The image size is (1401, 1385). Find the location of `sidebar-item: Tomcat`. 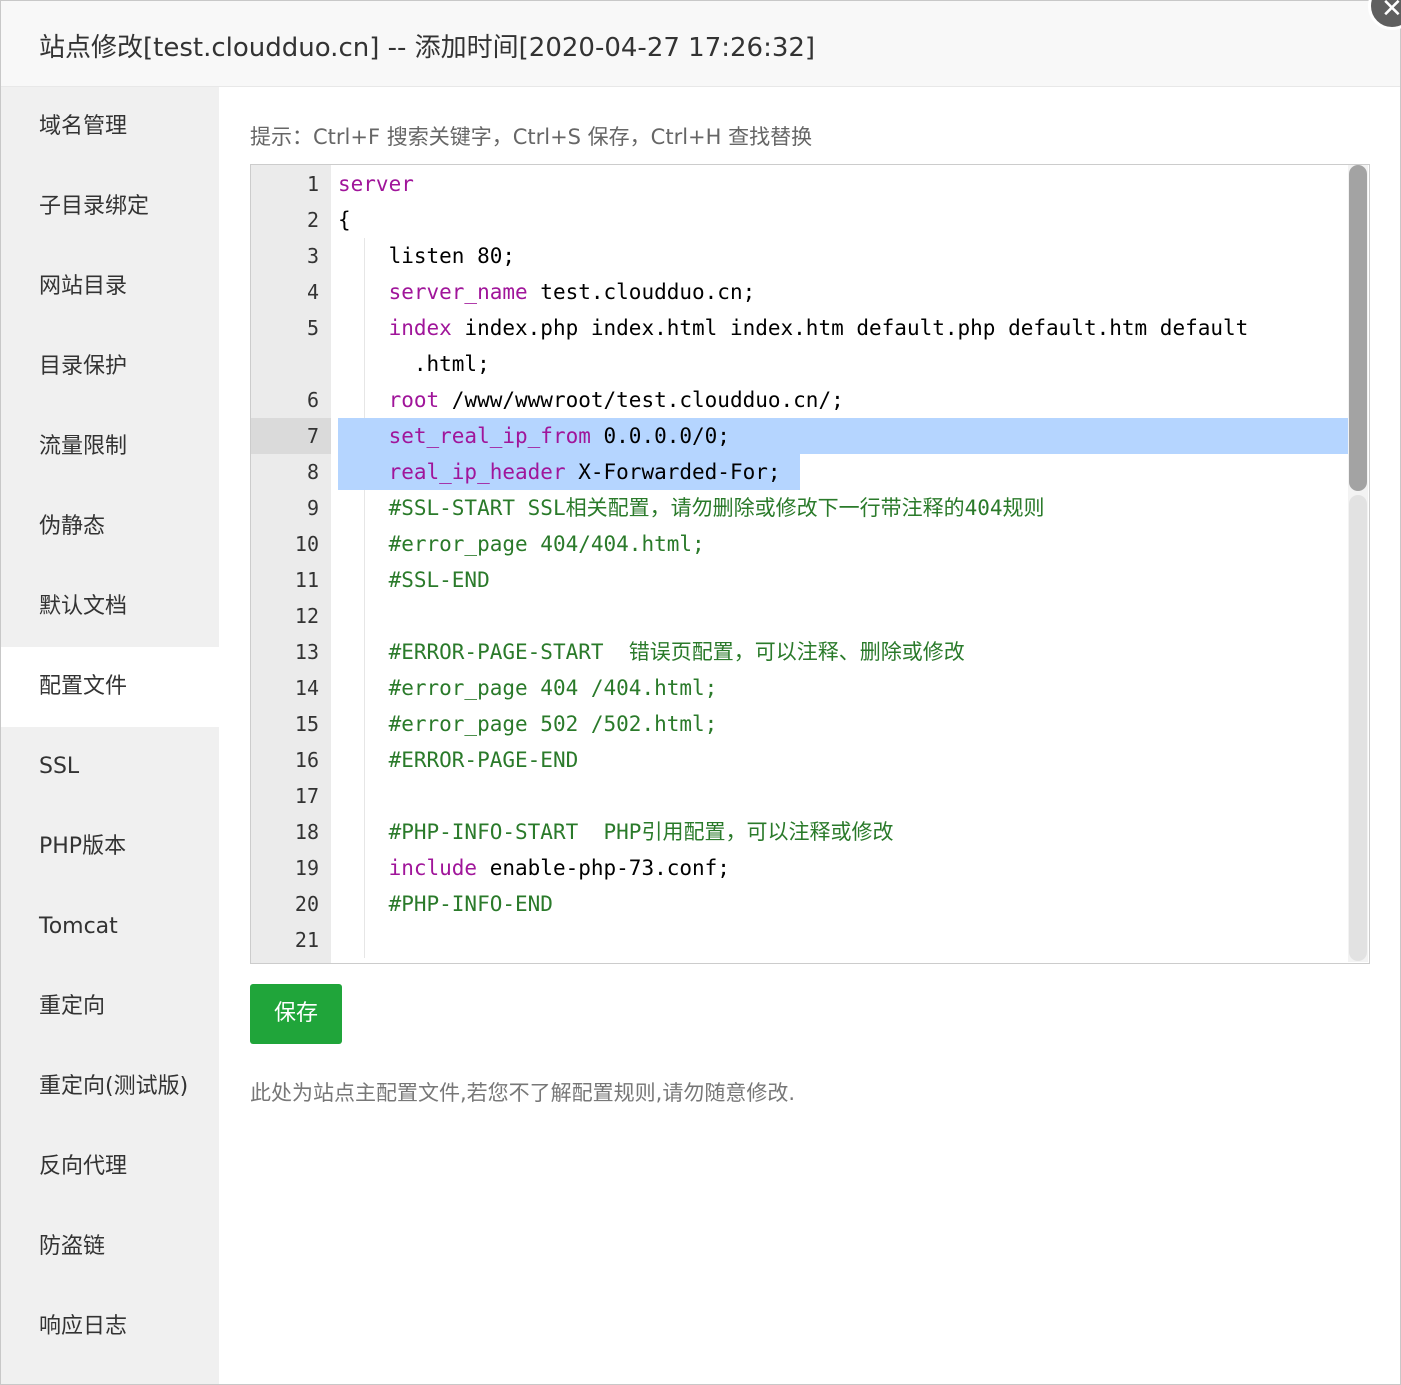

sidebar-item: Tomcat is located at coordinates (110, 927).